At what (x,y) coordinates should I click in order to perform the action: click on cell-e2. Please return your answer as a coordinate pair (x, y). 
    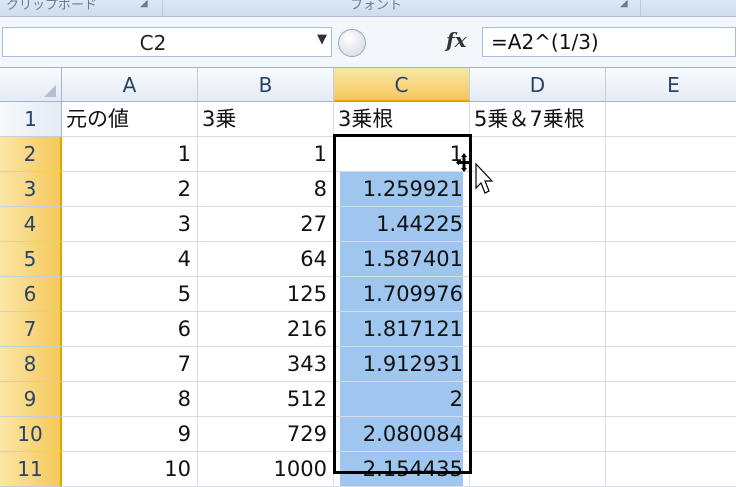
    Looking at the image, I should click on (671, 154).